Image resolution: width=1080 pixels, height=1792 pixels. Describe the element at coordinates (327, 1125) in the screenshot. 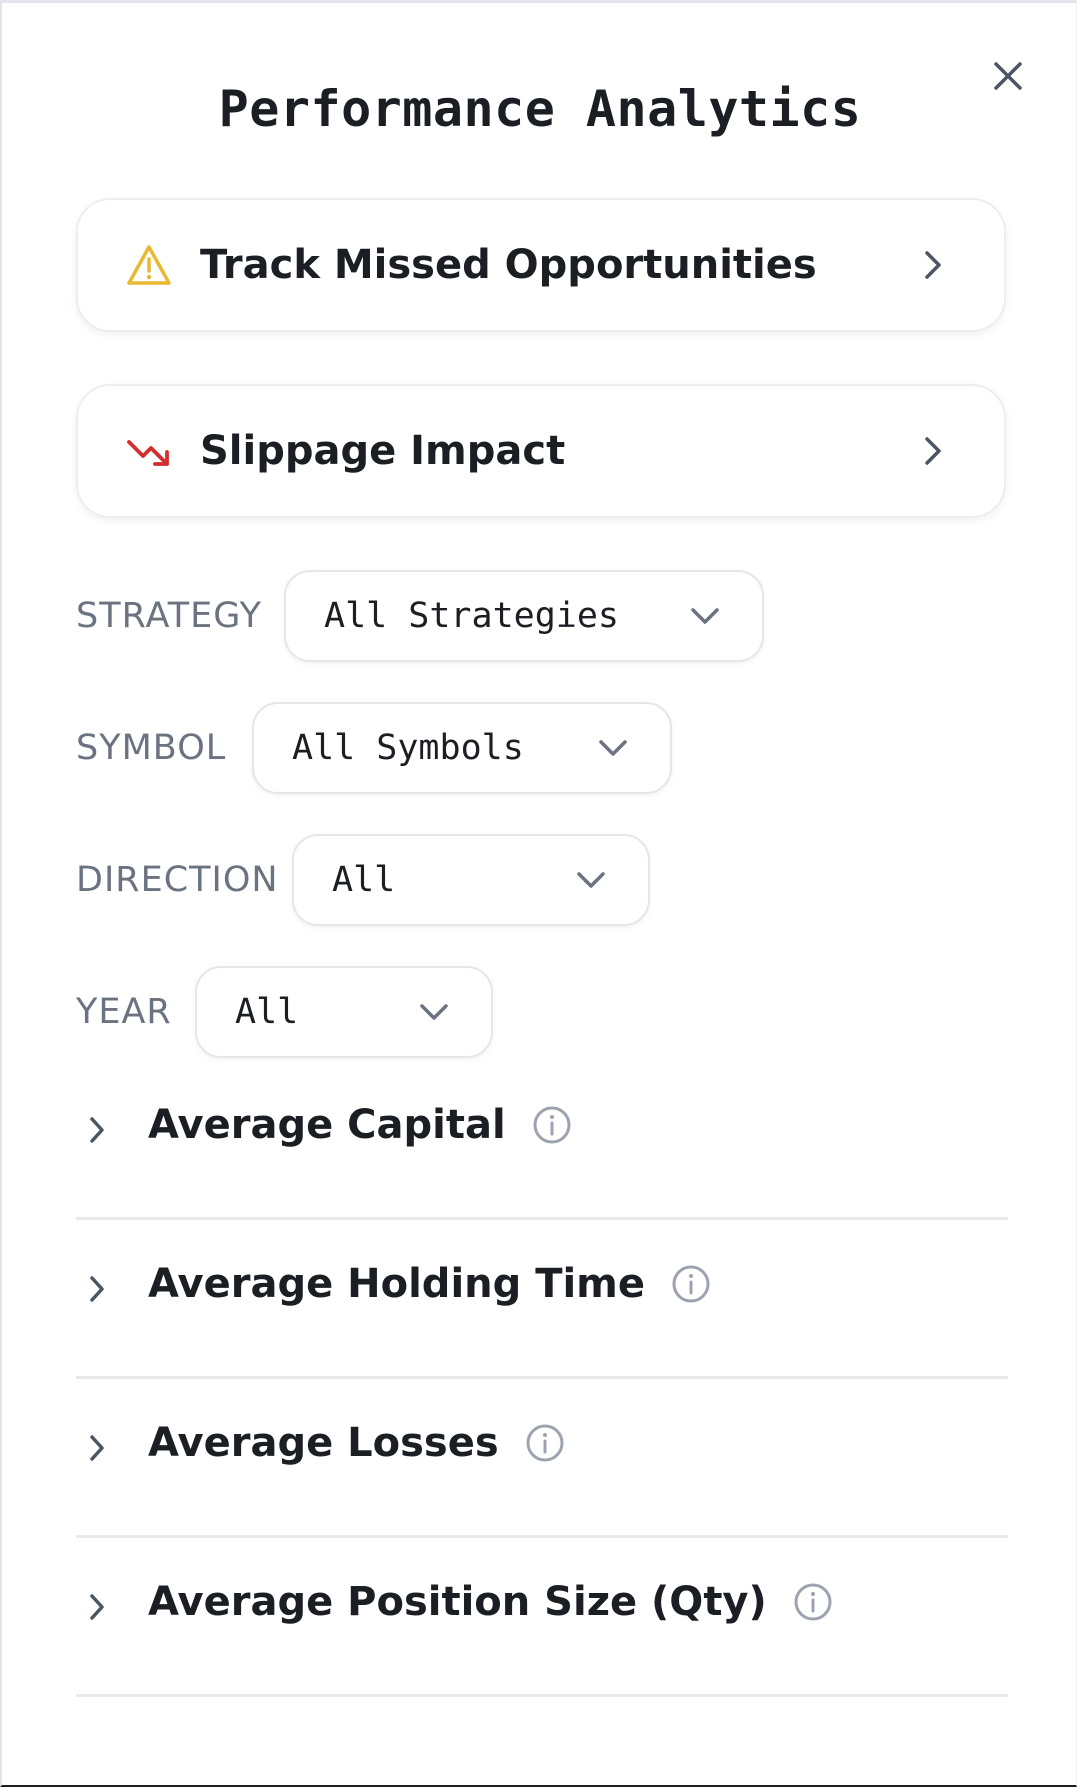

I see `accordion-title: Average Capital` at that location.